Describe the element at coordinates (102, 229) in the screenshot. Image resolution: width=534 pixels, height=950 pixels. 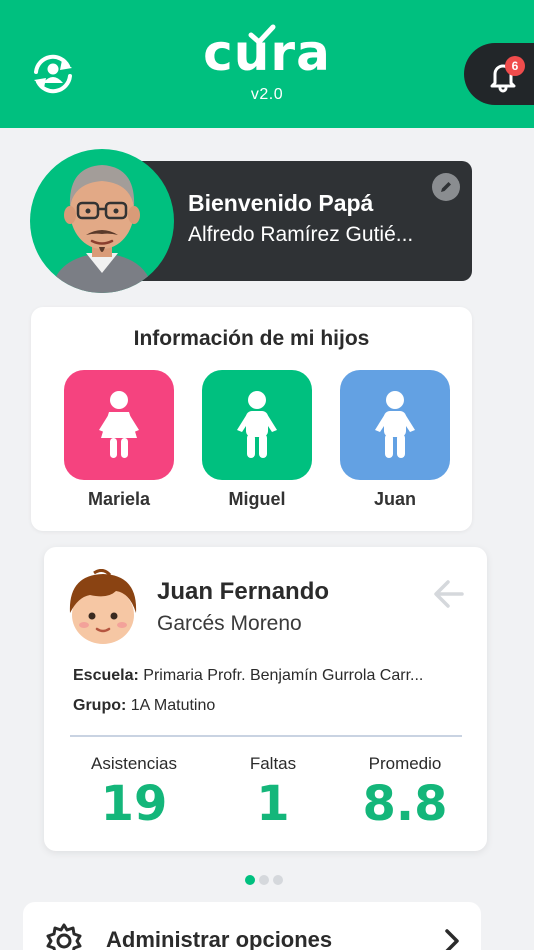
I see `parent-avatar-image` at that location.